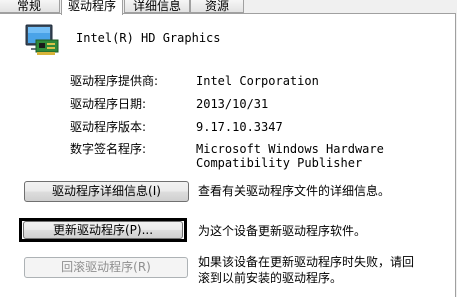 The height and width of the screenshot is (297, 457). What do you see at coordinates (239, 127) in the screenshot?
I see `version-value: 9.17.10.3347` at bounding box center [239, 127].